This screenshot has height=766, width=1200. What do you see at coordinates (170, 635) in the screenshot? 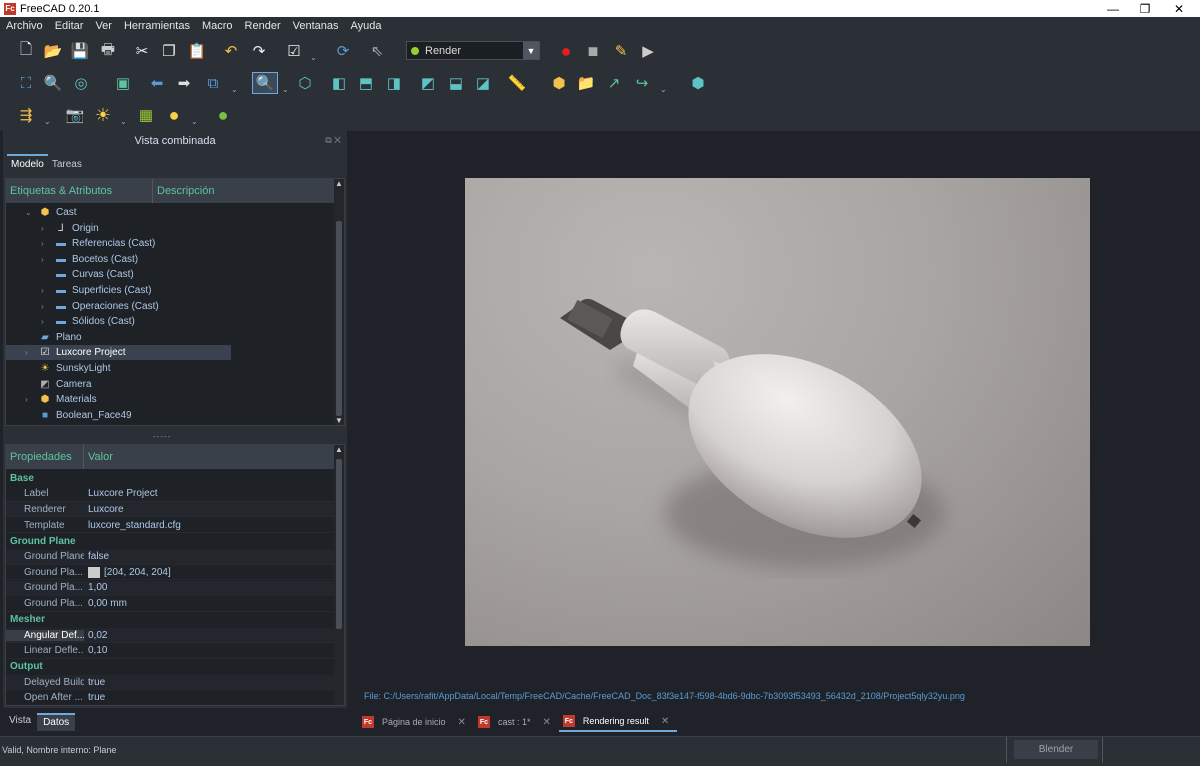
I see `property-row: Angular Def... 0,02` at bounding box center [170, 635].